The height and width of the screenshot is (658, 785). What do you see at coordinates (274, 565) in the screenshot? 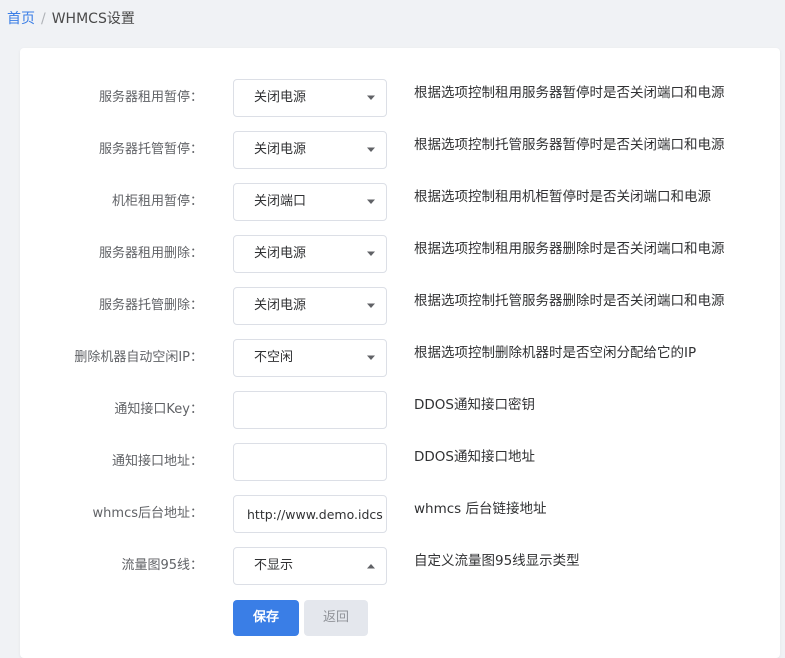
I see `traffic-95-line-select-value: 不显示` at bounding box center [274, 565].